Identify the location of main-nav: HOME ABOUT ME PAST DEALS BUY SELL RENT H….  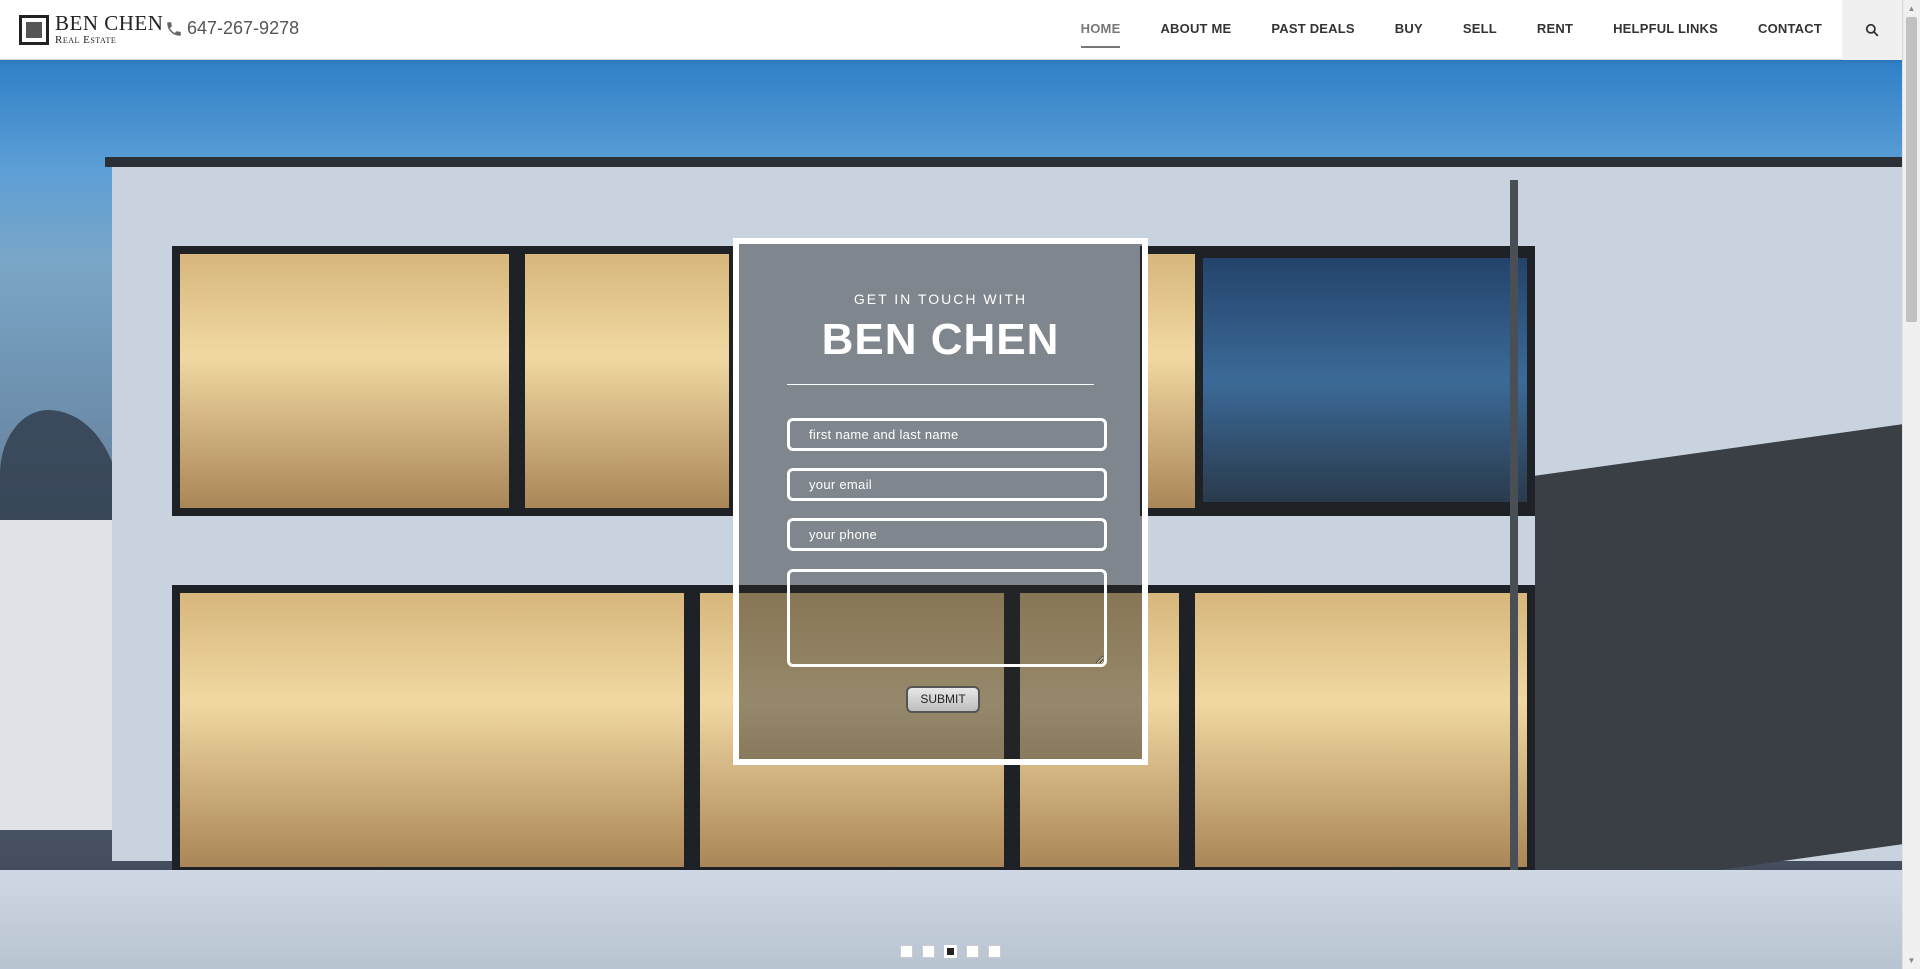
(1431, 30).